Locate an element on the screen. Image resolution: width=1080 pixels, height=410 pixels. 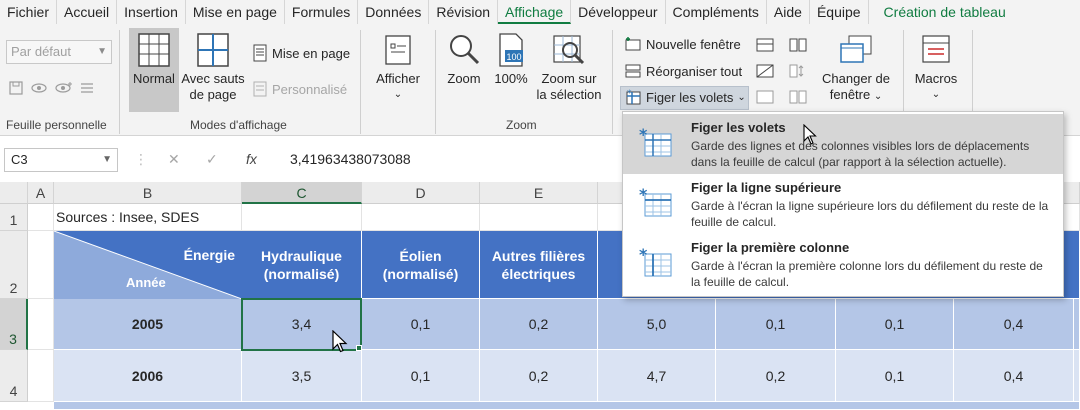
switch-window-button: Changer de fenêtre ⌄ is located at coordinates (856, 68).